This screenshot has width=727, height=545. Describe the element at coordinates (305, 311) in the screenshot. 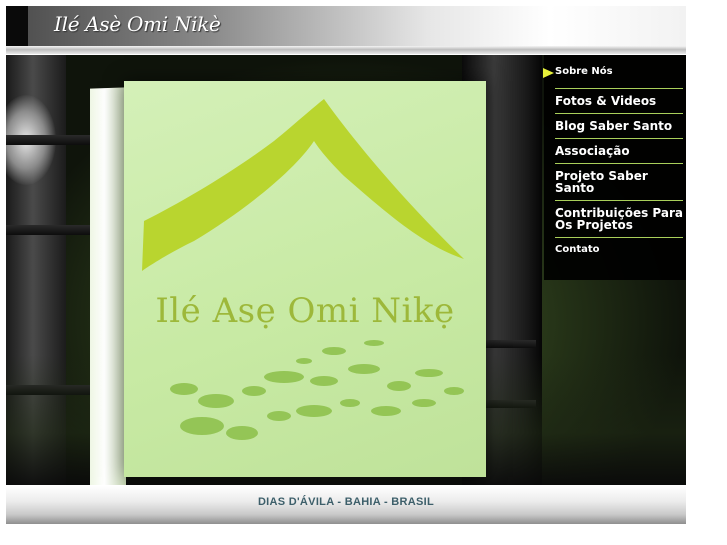

I see `logo-text: Ilé Asẹ Omi Nikẹ` at that location.